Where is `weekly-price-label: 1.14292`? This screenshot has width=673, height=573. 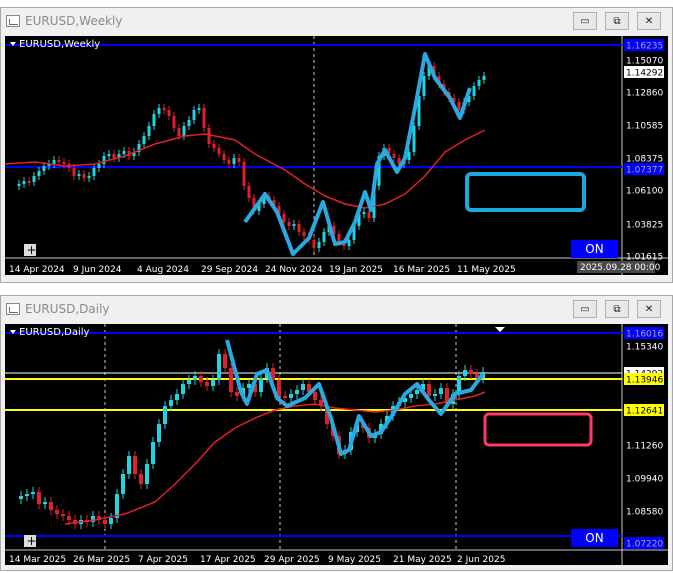
weekly-price-label: 1.14292 is located at coordinates (644, 74).